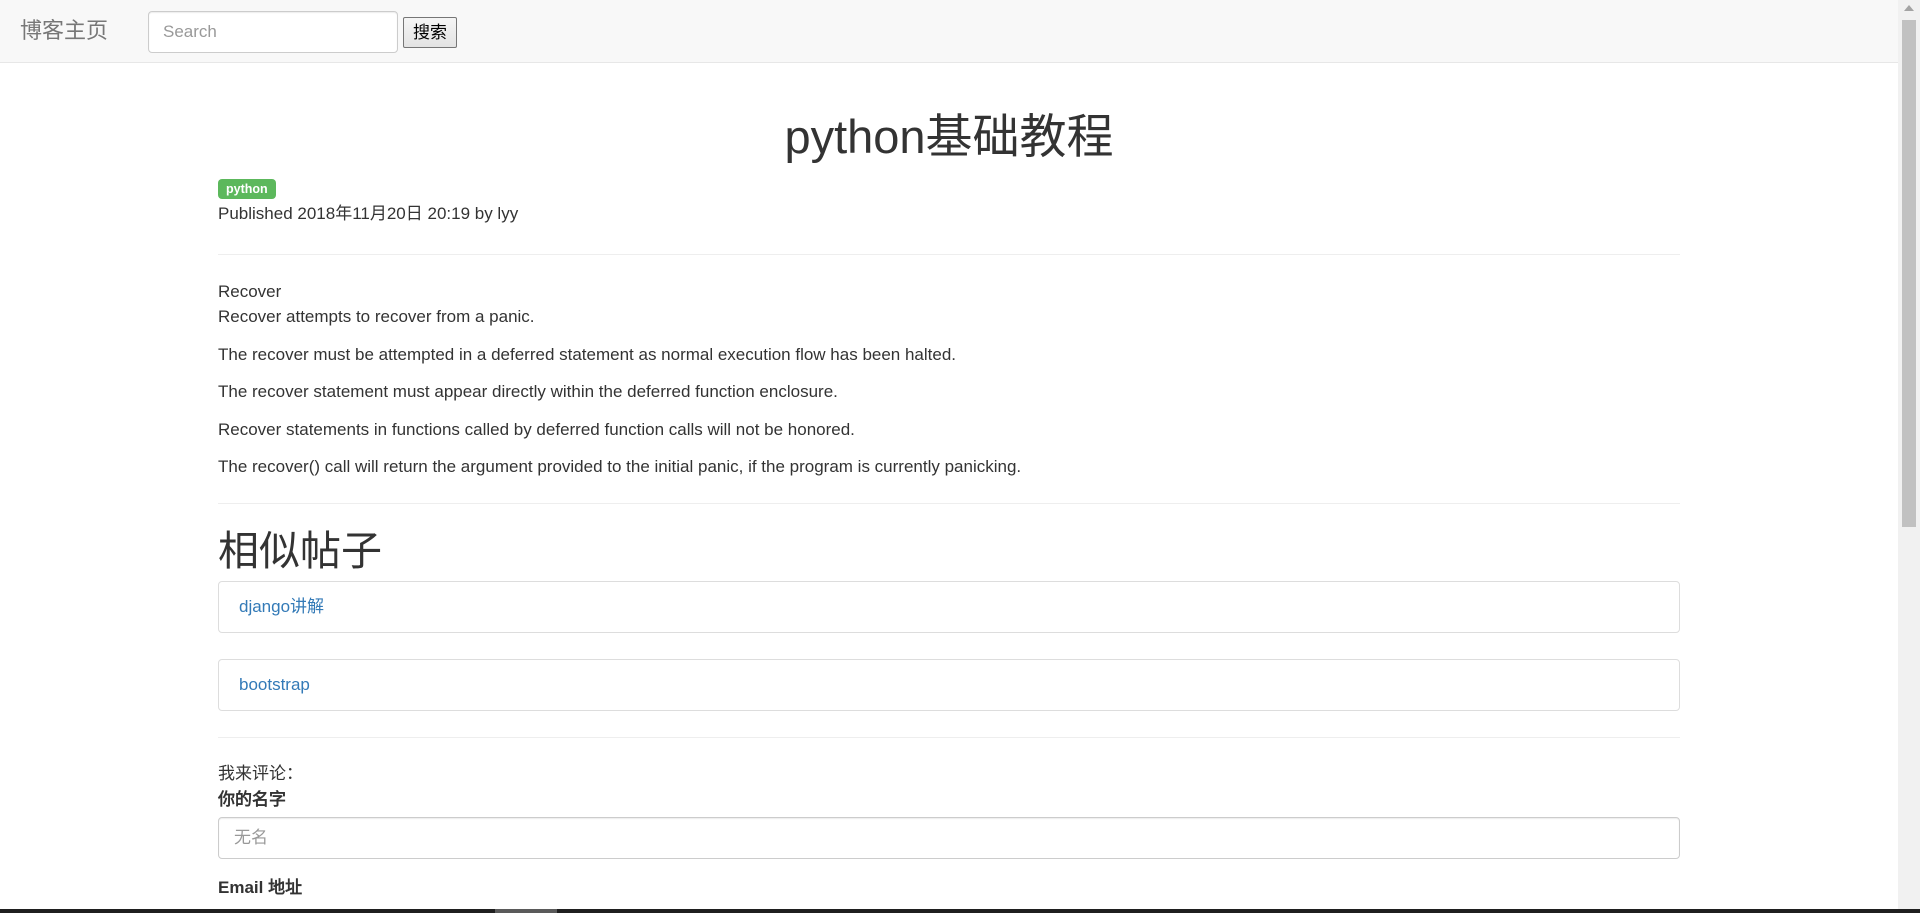 This screenshot has height=913, width=1920. I want to click on similar-posts-heading: 相似帖子, so click(300, 551).